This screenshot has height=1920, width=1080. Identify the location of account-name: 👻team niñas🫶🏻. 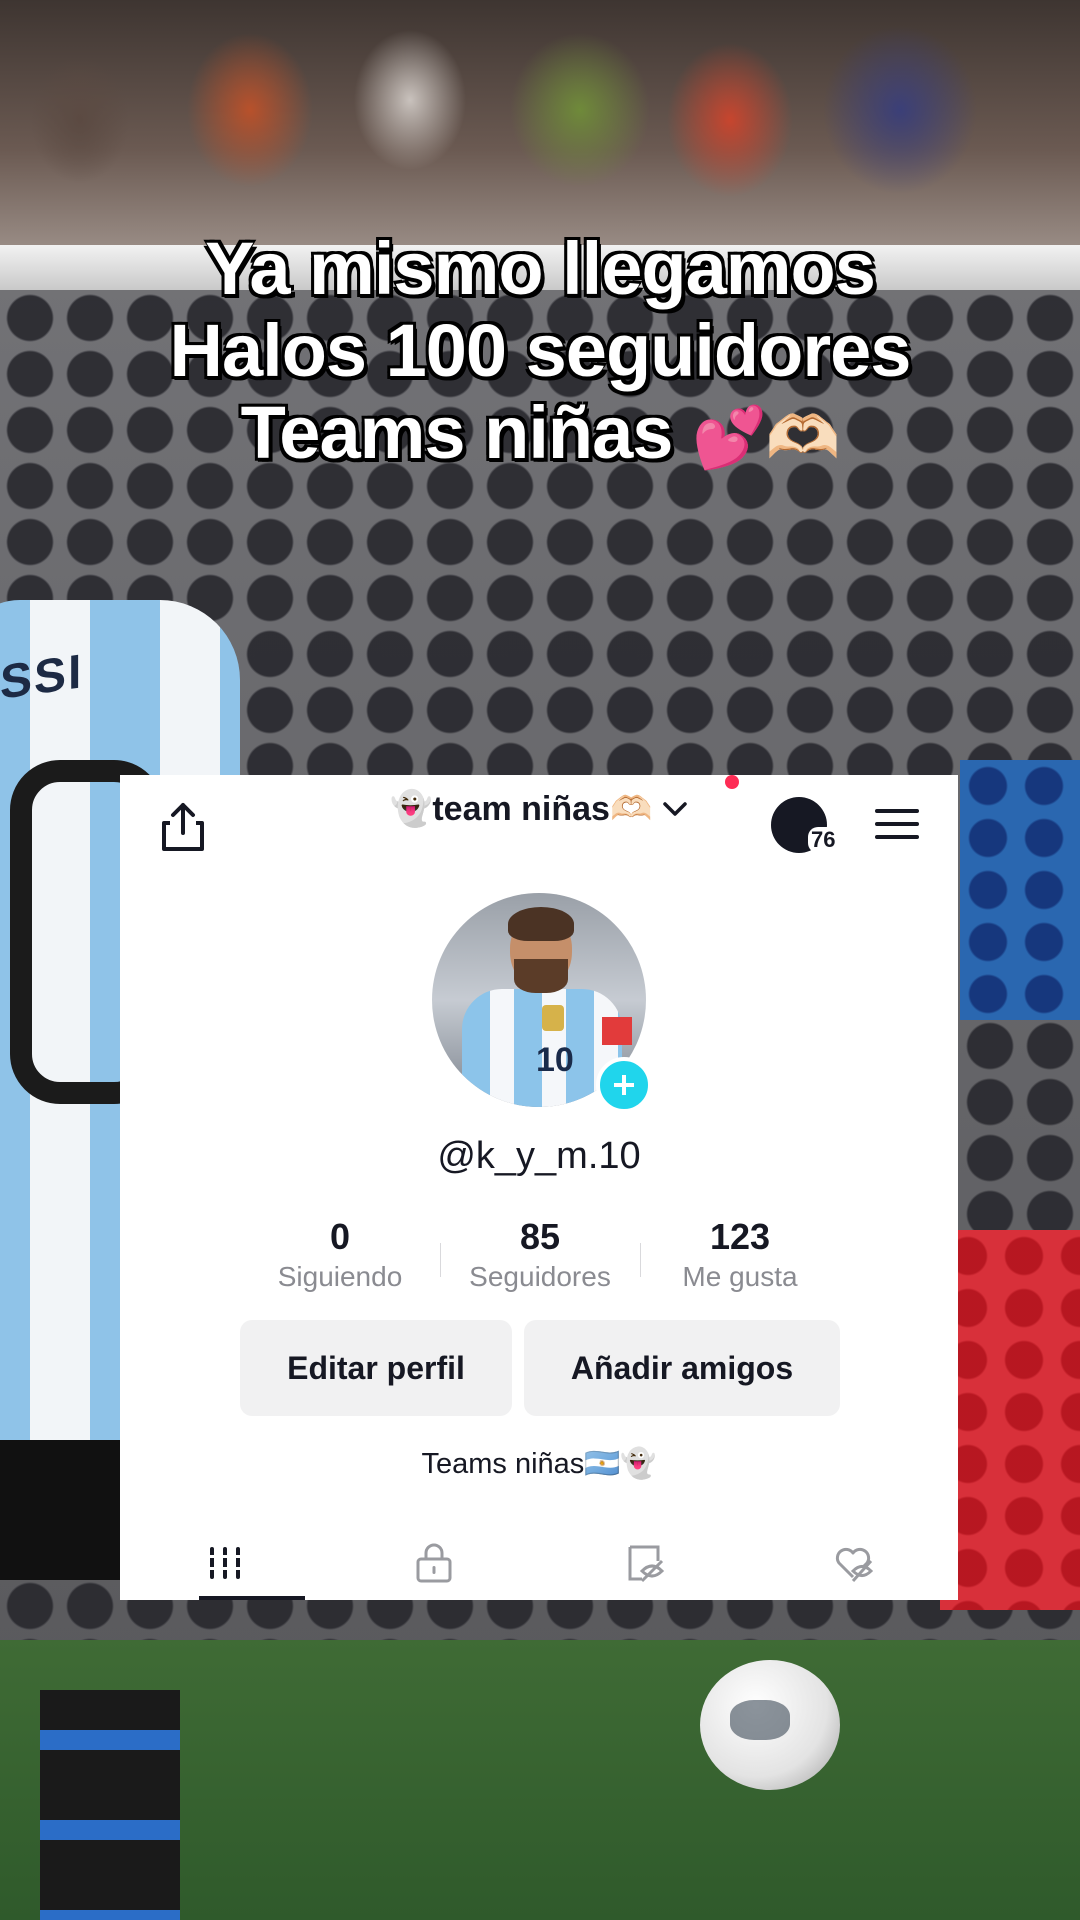
(521, 809).